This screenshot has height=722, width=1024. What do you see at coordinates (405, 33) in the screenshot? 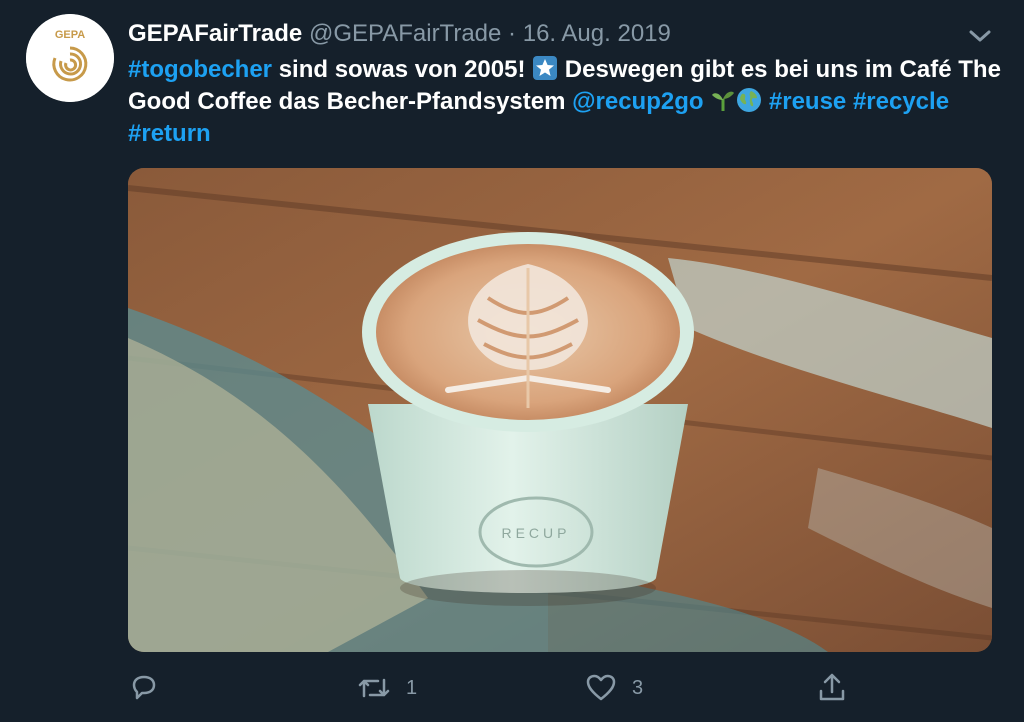
I see `author-handle: @GEPAFairTrade` at bounding box center [405, 33].